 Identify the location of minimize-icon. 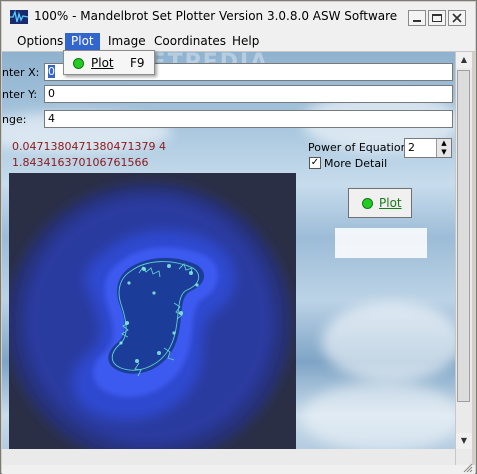
(417, 18).